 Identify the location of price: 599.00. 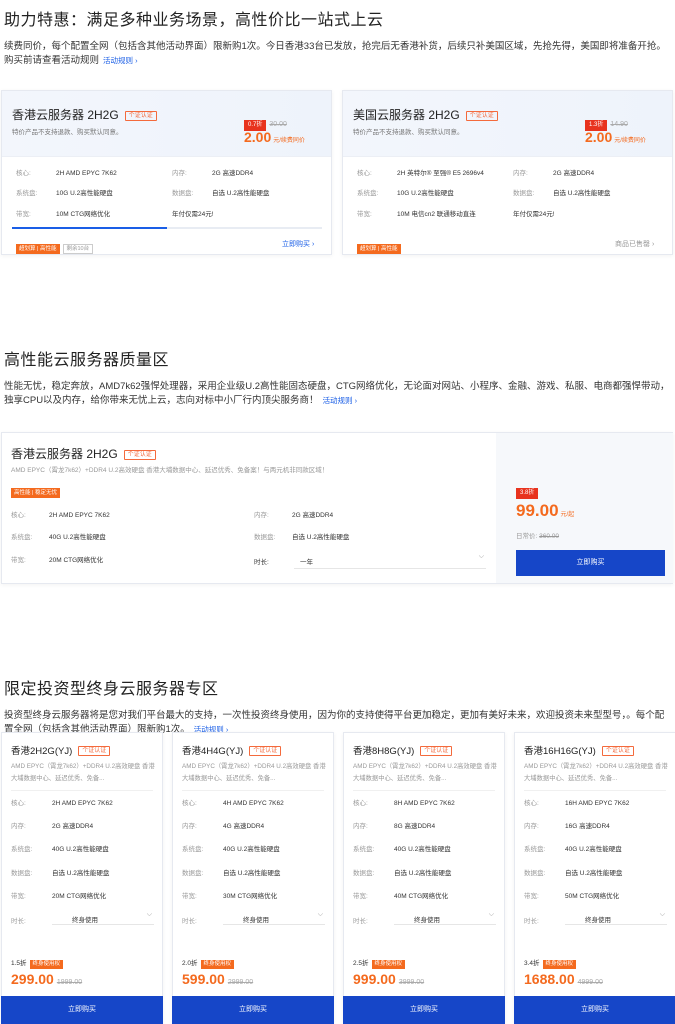
(203, 979).